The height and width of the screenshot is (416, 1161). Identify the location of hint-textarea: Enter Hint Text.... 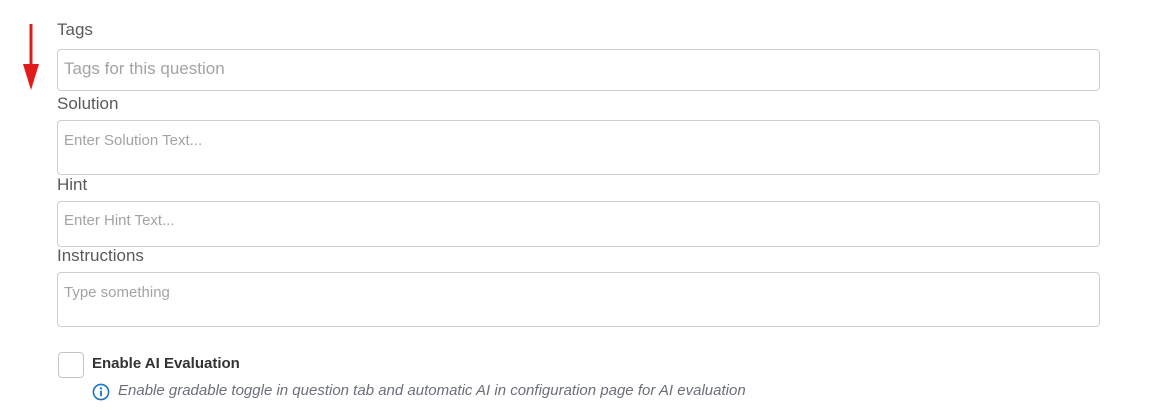
(578, 224).